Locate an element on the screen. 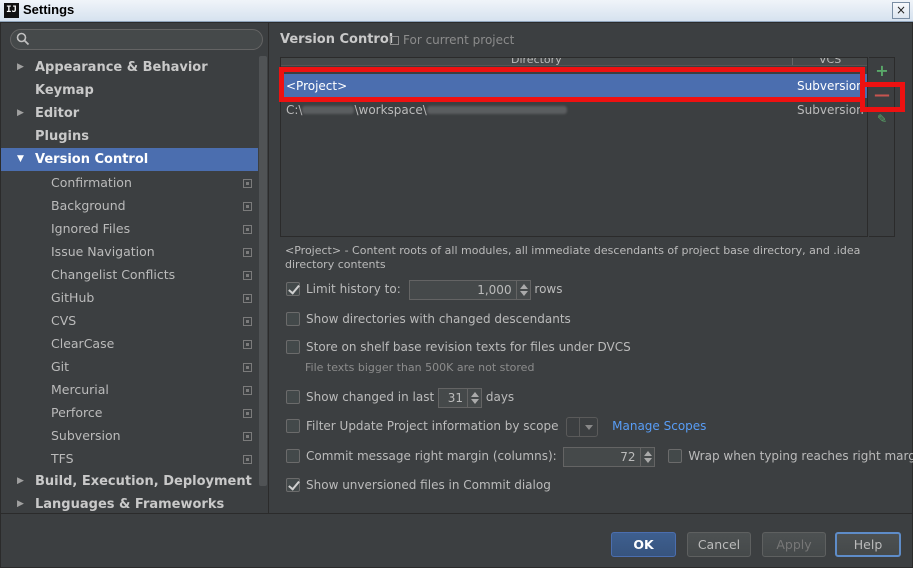 This screenshot has width=913, height=568. sidebar-item-ignored-files: Ignored Files is located at coordinates (129, 228).